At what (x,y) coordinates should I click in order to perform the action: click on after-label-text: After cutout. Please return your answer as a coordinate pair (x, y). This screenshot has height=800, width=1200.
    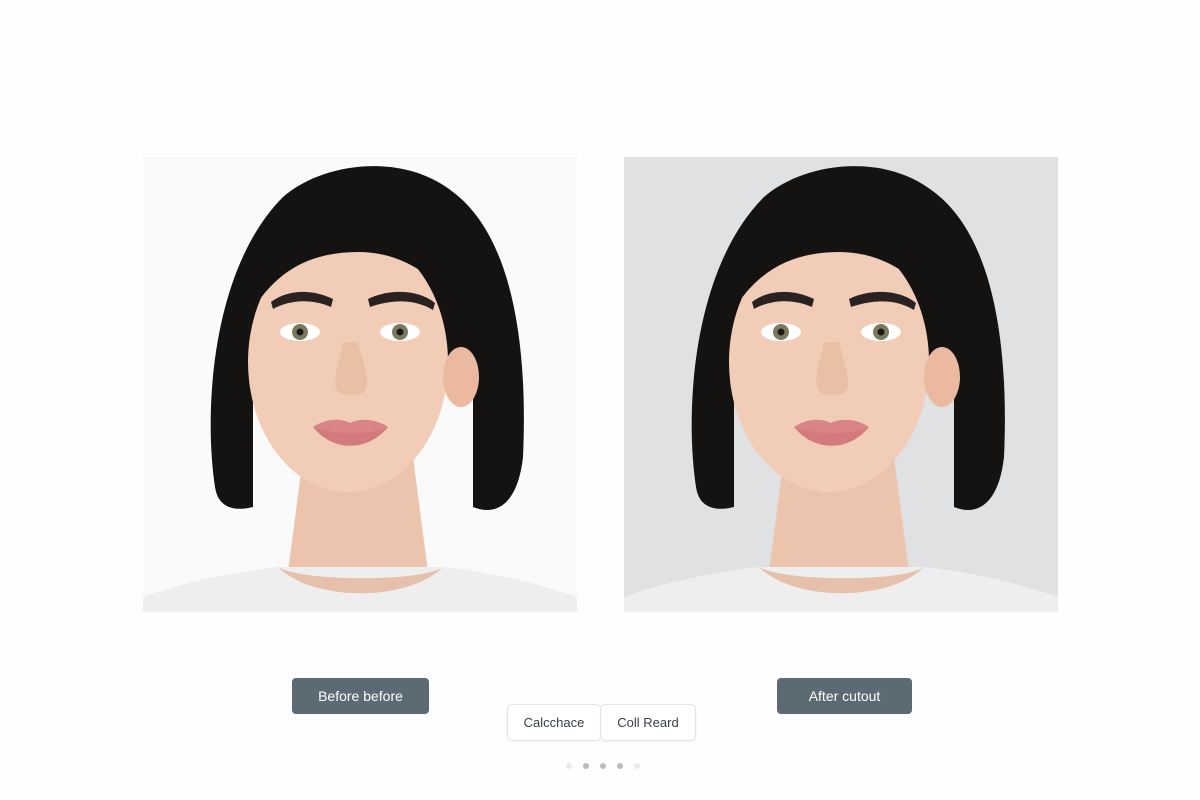
    Looking at the image, I should click on (844, 696).